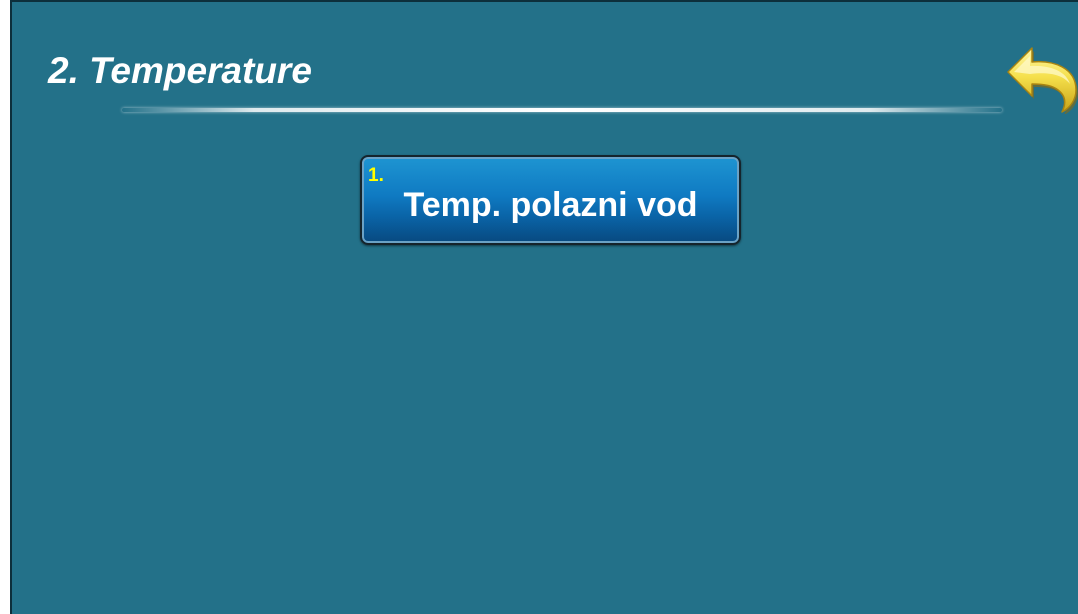  What do you see at coordinates (180, 70) in the screenshot?
I see `page-title: 2. Temperature` at bounding box center [180, 70].